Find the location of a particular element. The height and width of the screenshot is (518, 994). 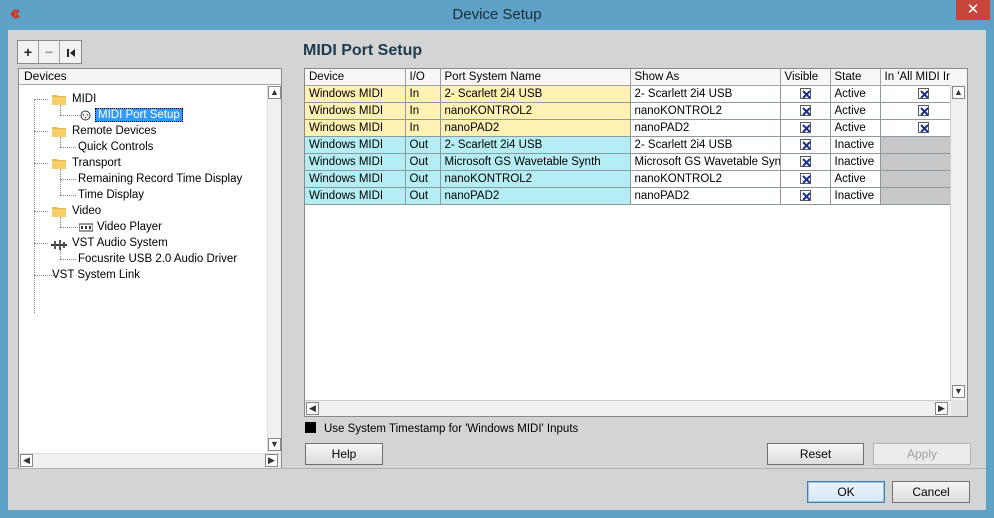

table-row: Windows MIDI In nanoPAD2 nanoPAD2 Active is located at coordinates (636, 128).